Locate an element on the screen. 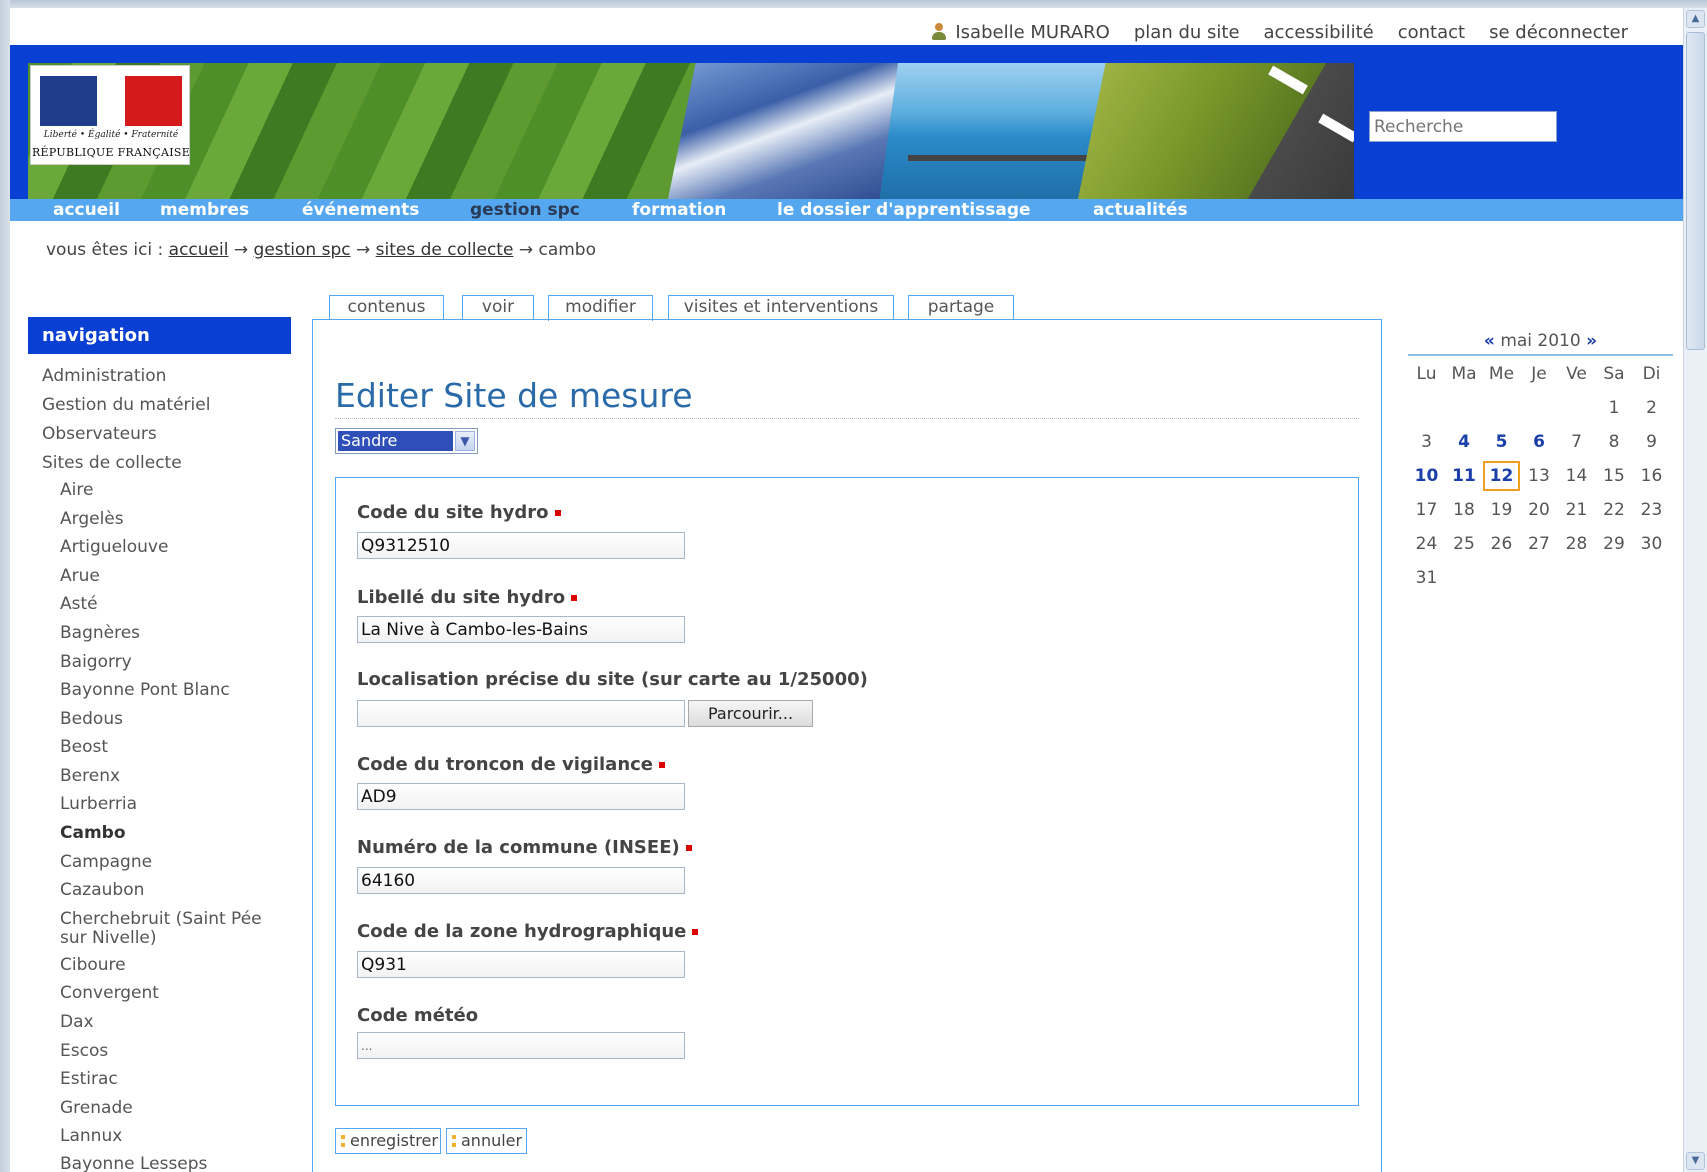 The image size is (1707, 1172). sidebar-item-grenade: Grenade is located at coordinates (96, 1108).